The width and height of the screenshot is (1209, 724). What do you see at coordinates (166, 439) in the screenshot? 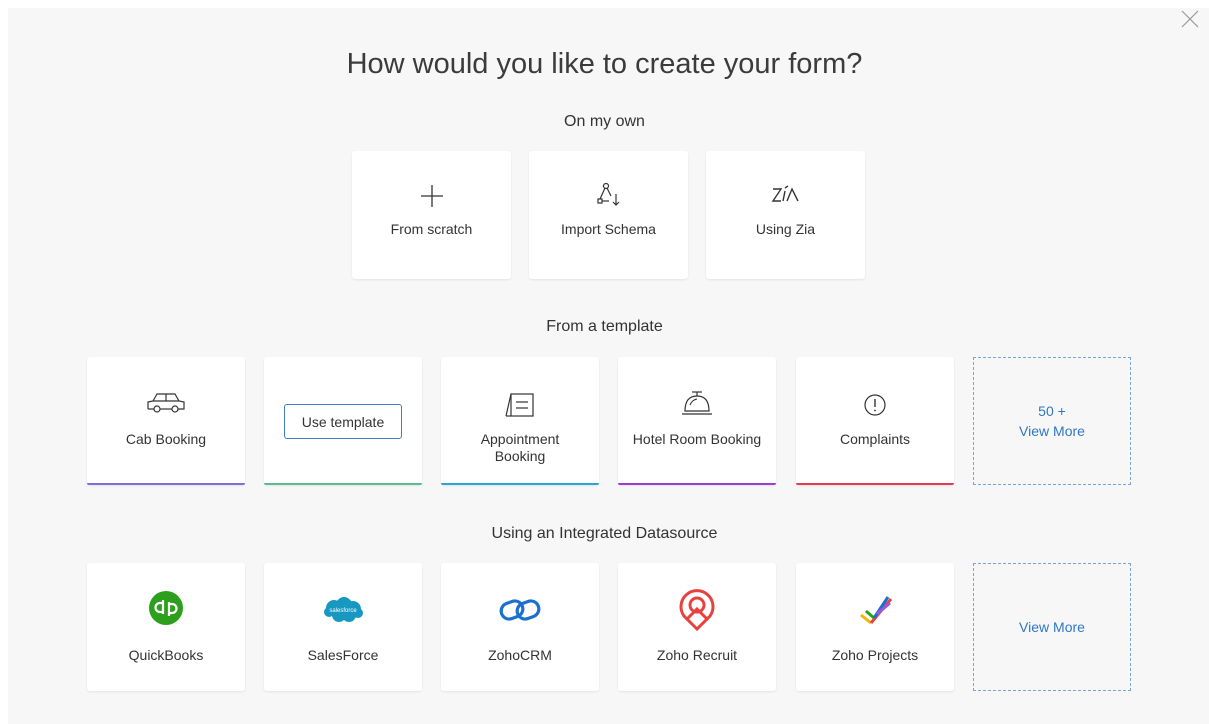
I see `template-label: Cab Booking` at bounding box center [166, 439].